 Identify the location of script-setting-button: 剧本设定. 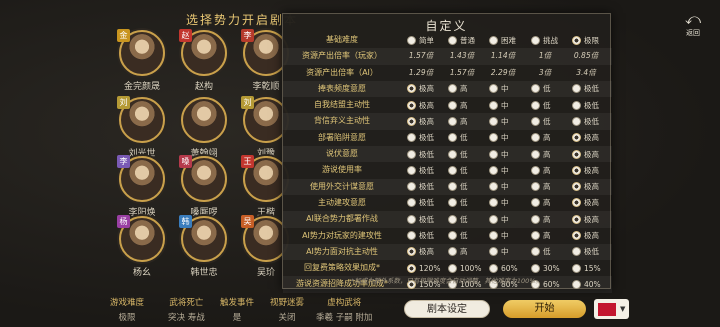
(447, 309).